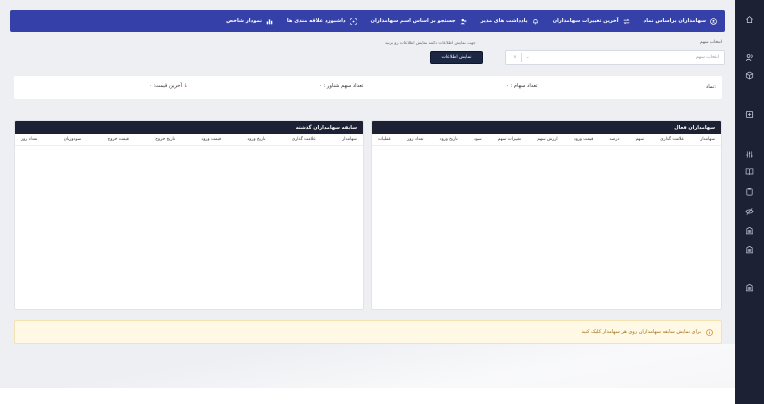  I want to click on nav-latest-changes: آخرین تغییرات سهامداران, so click(591, 21).